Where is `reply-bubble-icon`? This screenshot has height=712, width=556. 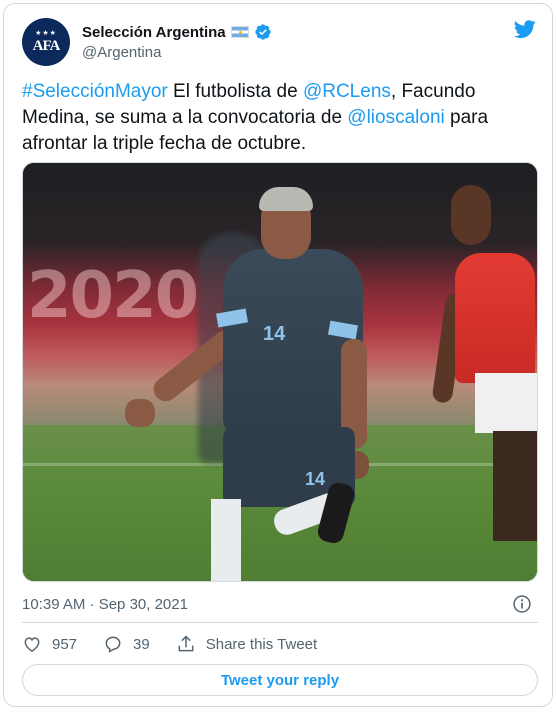 reply-bubble-icon is located at coordinates (113, 644).